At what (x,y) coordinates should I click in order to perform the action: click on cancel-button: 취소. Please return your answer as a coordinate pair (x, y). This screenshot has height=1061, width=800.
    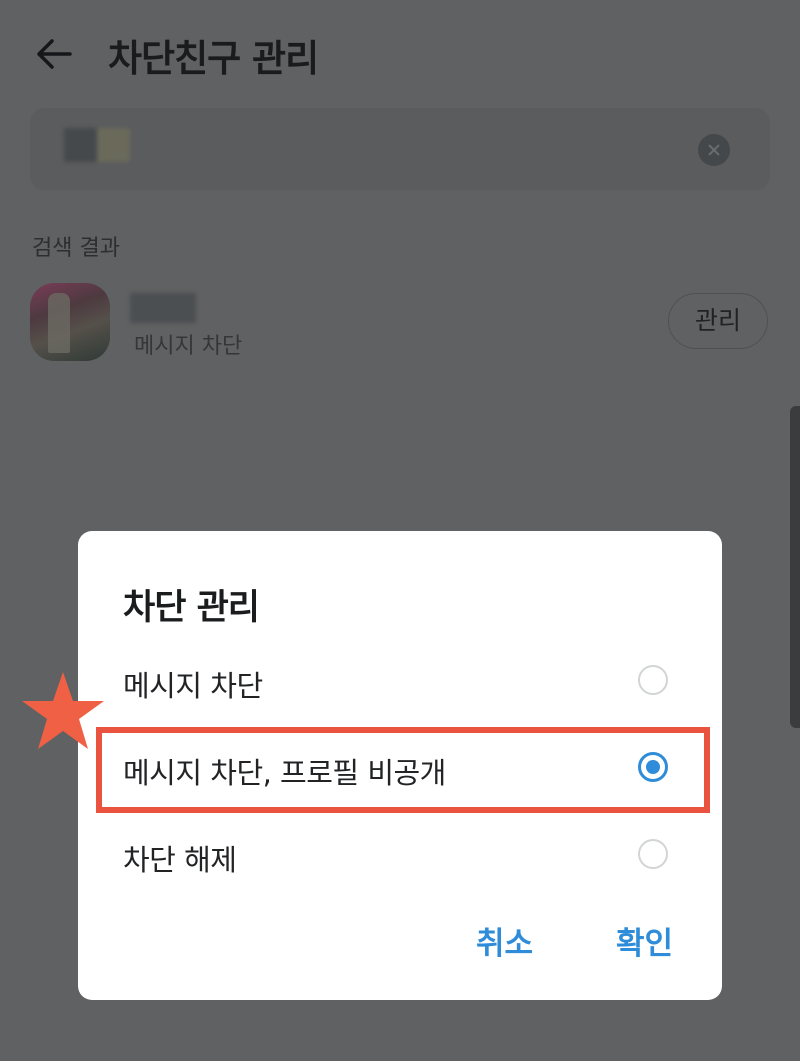
    Looking at the image, I should click on (504, 940).